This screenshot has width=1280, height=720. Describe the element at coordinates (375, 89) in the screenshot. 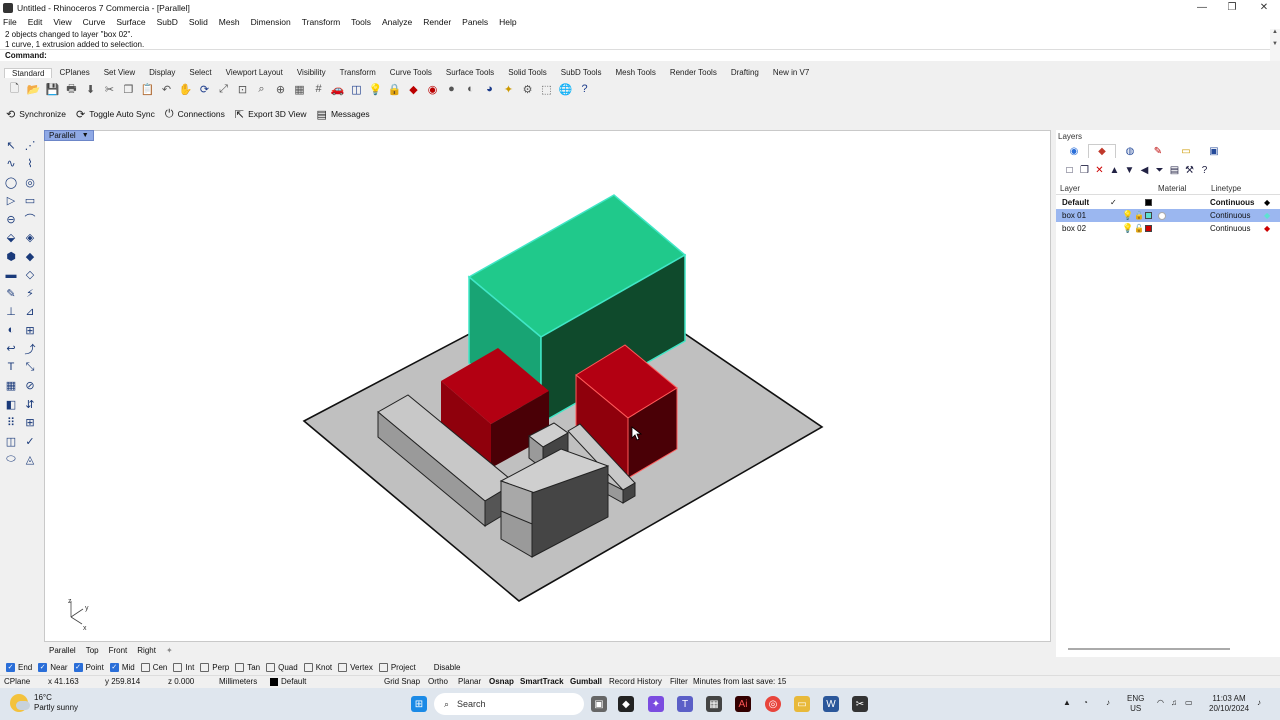

I see `light-icon: 💡` at that location.